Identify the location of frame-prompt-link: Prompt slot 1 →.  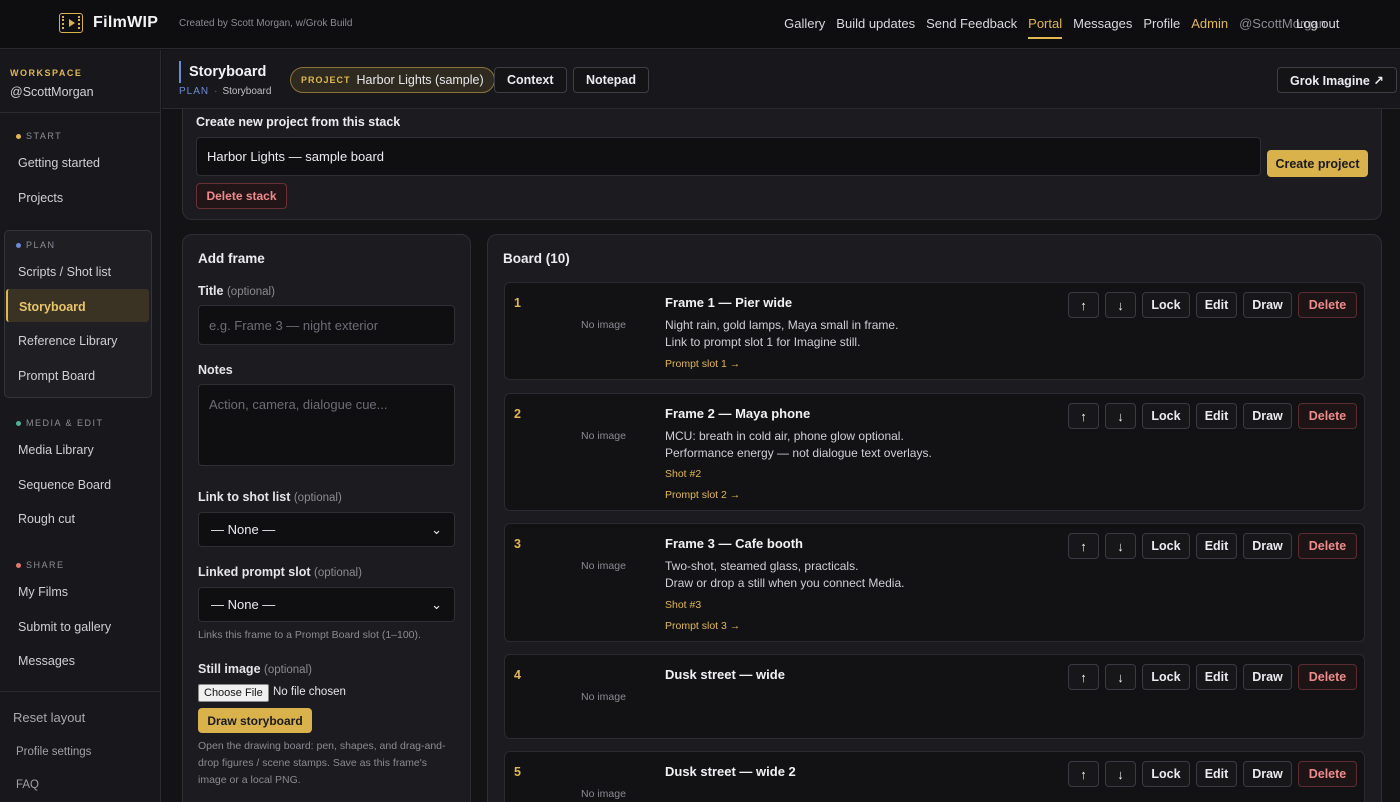
(702, 364).